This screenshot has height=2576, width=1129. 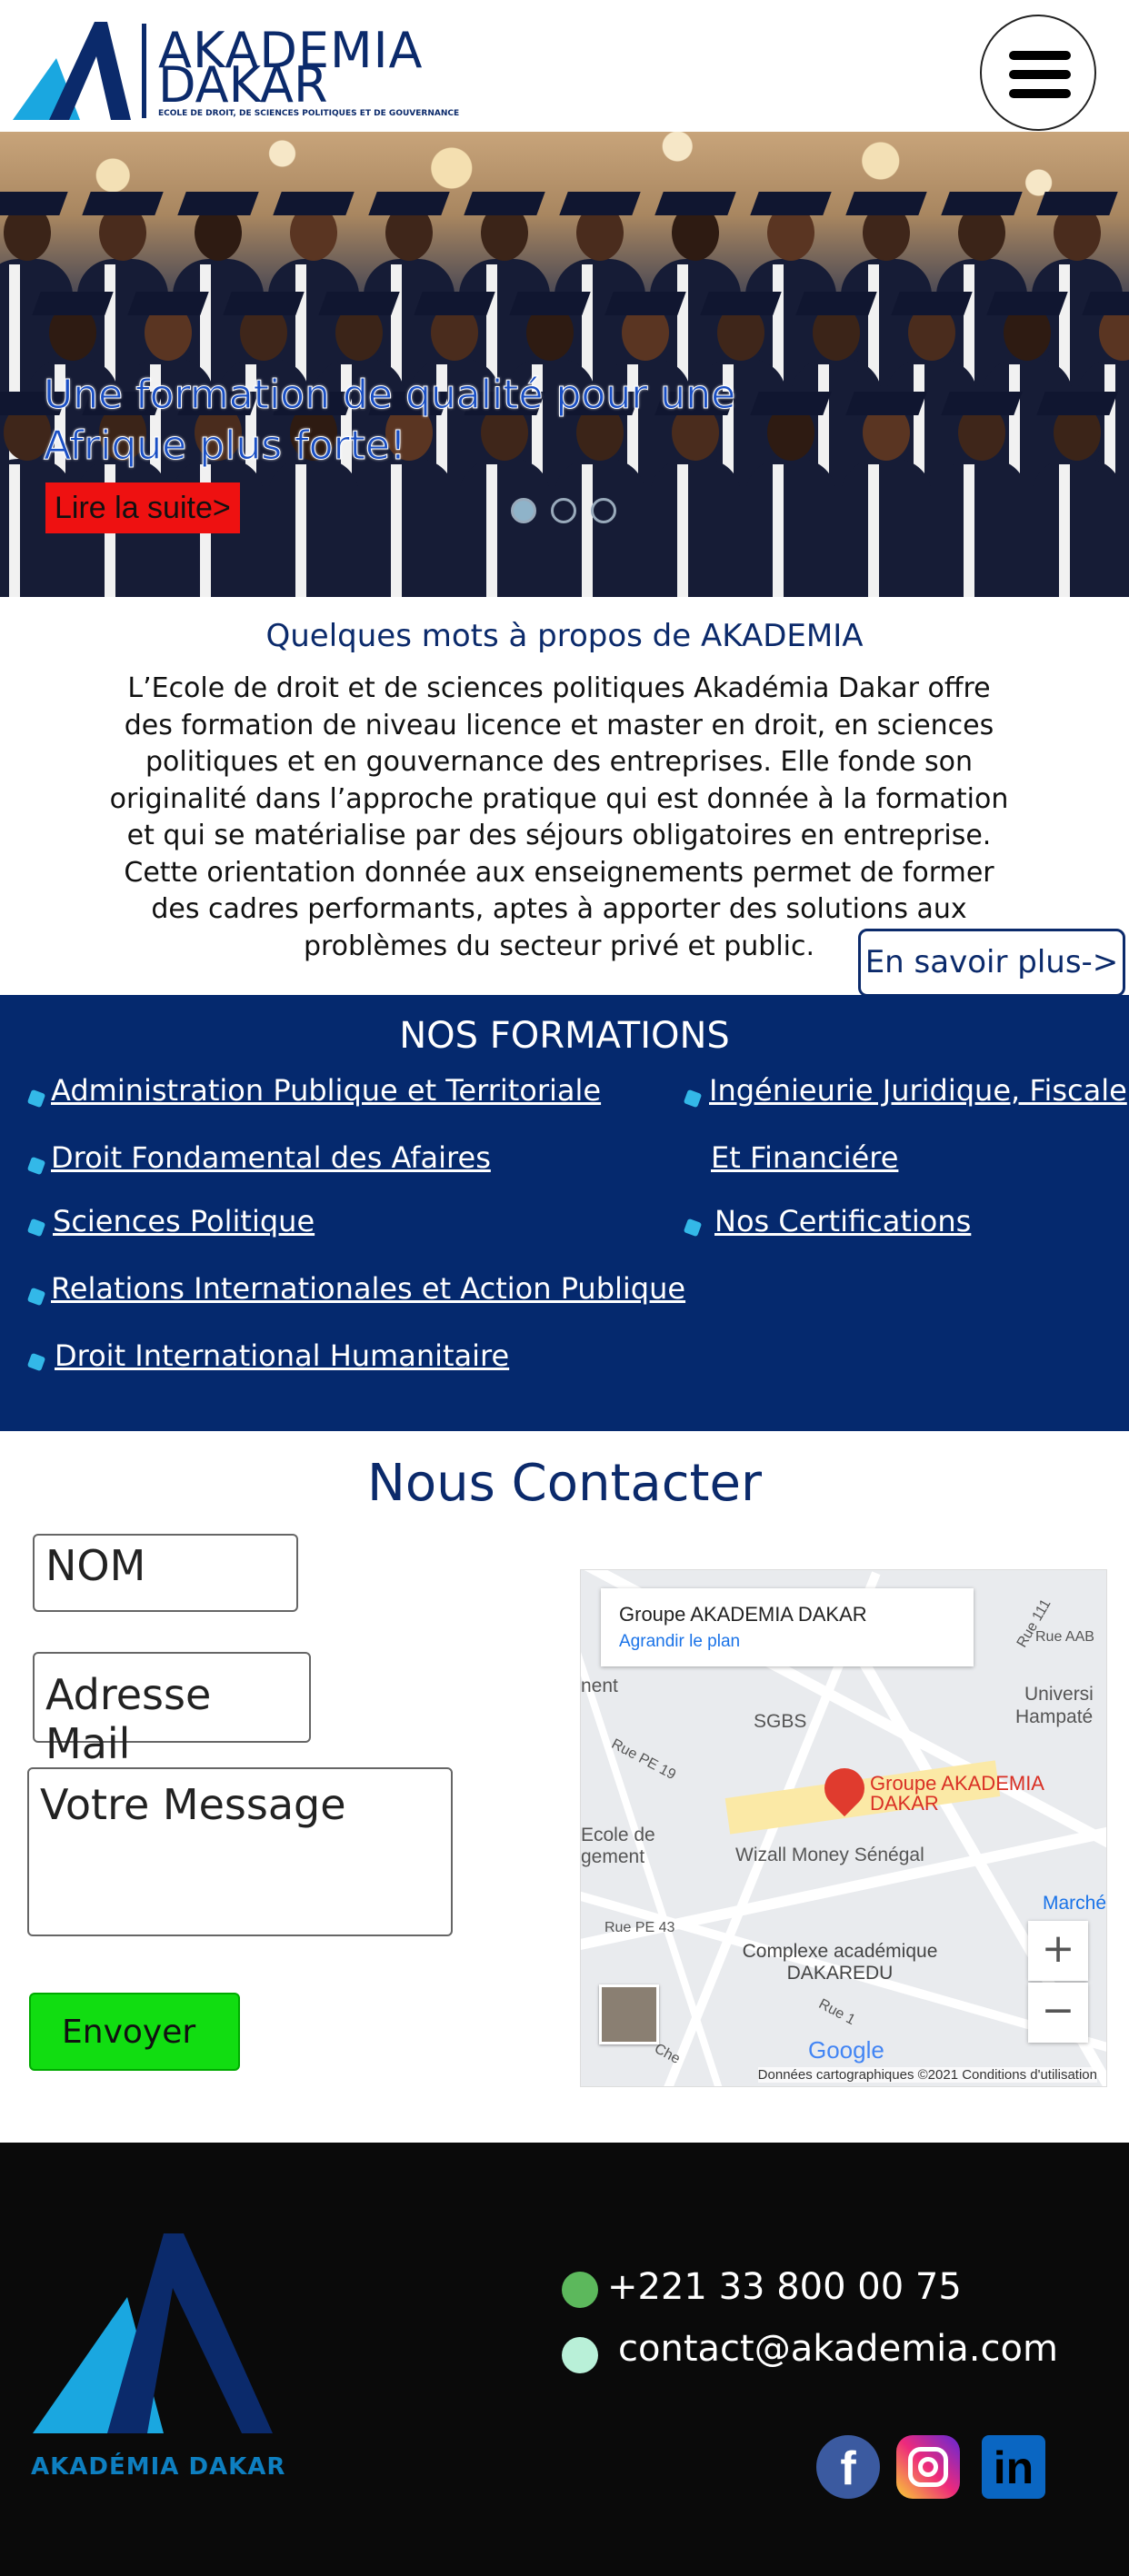 What do you see at coordinates (848, 2467) in the screenshot?
I see `facebook-icon: f` at bounding box center [848, 2467].